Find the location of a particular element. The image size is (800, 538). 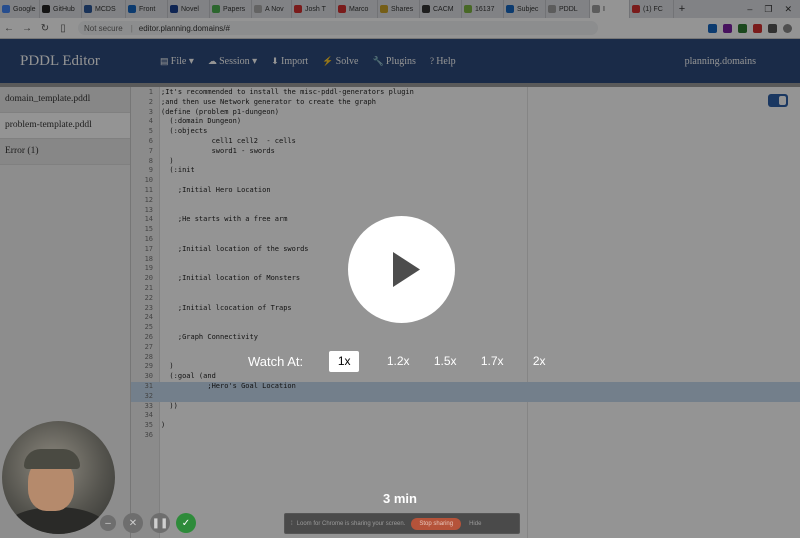

minus-icon: – is located at coordinates (108, 523).